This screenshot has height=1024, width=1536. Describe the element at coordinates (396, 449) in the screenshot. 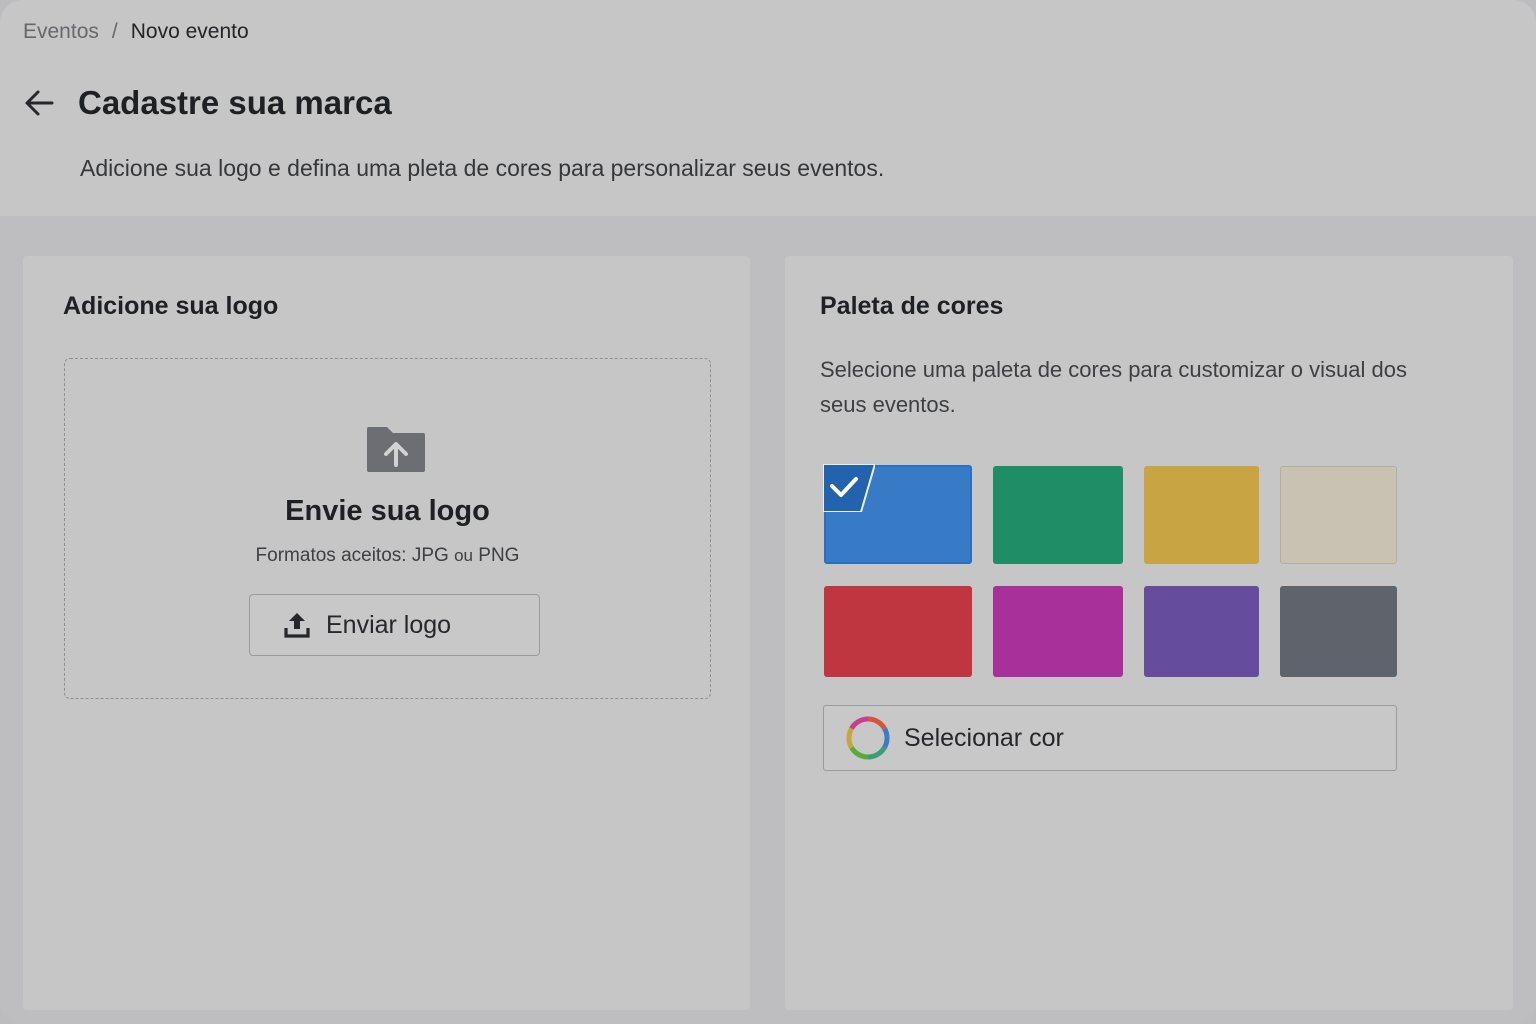

I see `folder-upload-icon` at that location.